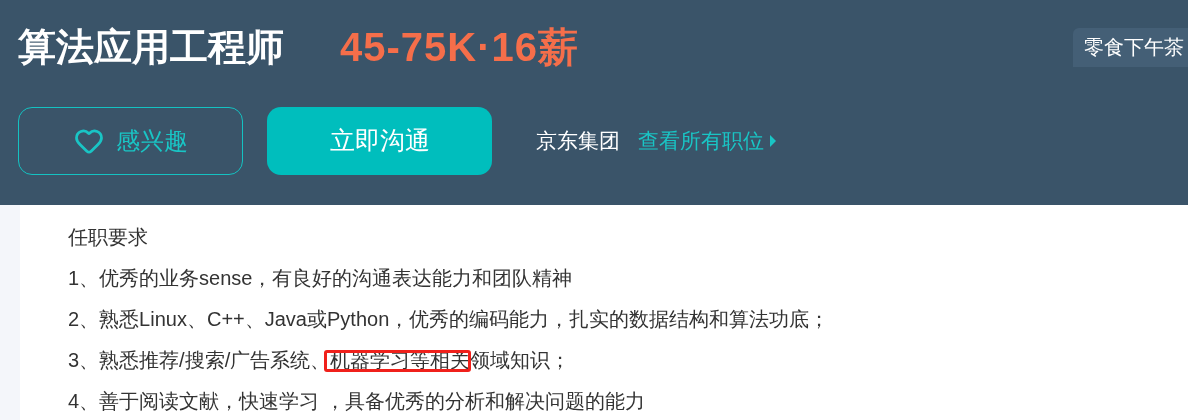 The image size is (1188, 420). What do you see at coordinates (449, 319) in the screenshot?
I see `requirement-line: 2、熟悉Linux、C++、Java或Python，优秀的编码能力，扎实的数据结构和算法功底；` at bounding box center [449, 319].